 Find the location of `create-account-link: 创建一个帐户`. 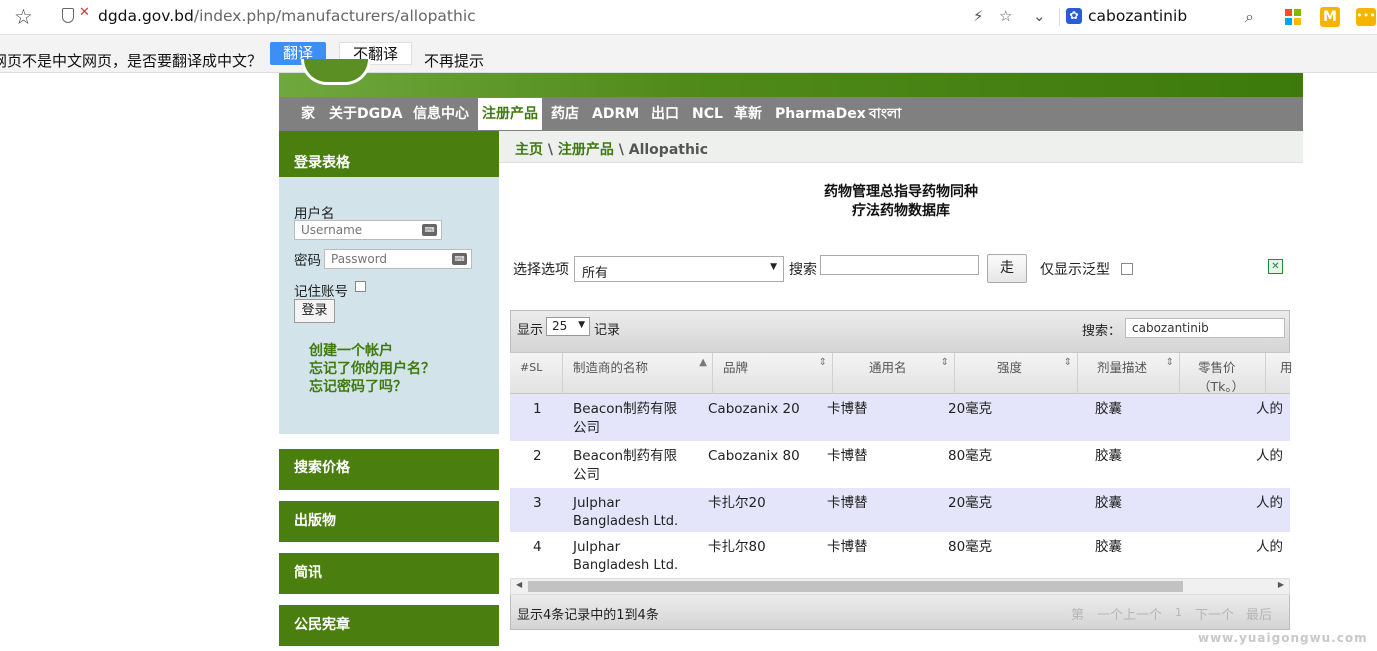

create-account-link: 创建一个帐户 is located at coordinates (351, 350).